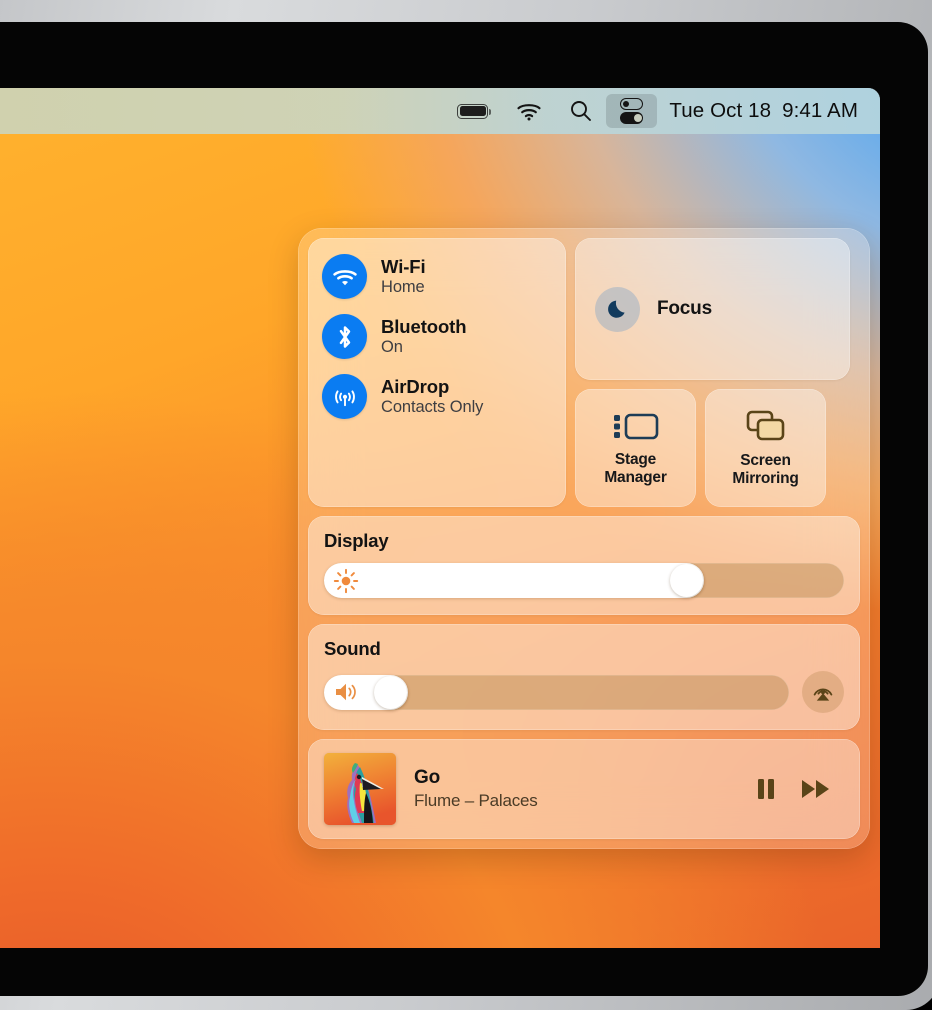  What do you see at coordinates (765, 448) in the screenshot?
I see `screen-mirroring-tile: Screen Mirroring` at bounding box center [765, 448].